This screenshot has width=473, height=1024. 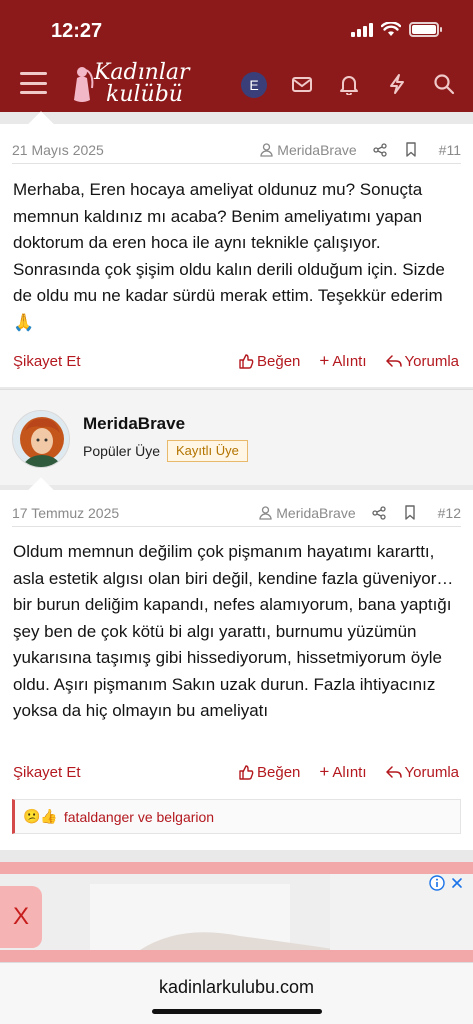 I want to click on ad-image, so click(x=236, y=912).